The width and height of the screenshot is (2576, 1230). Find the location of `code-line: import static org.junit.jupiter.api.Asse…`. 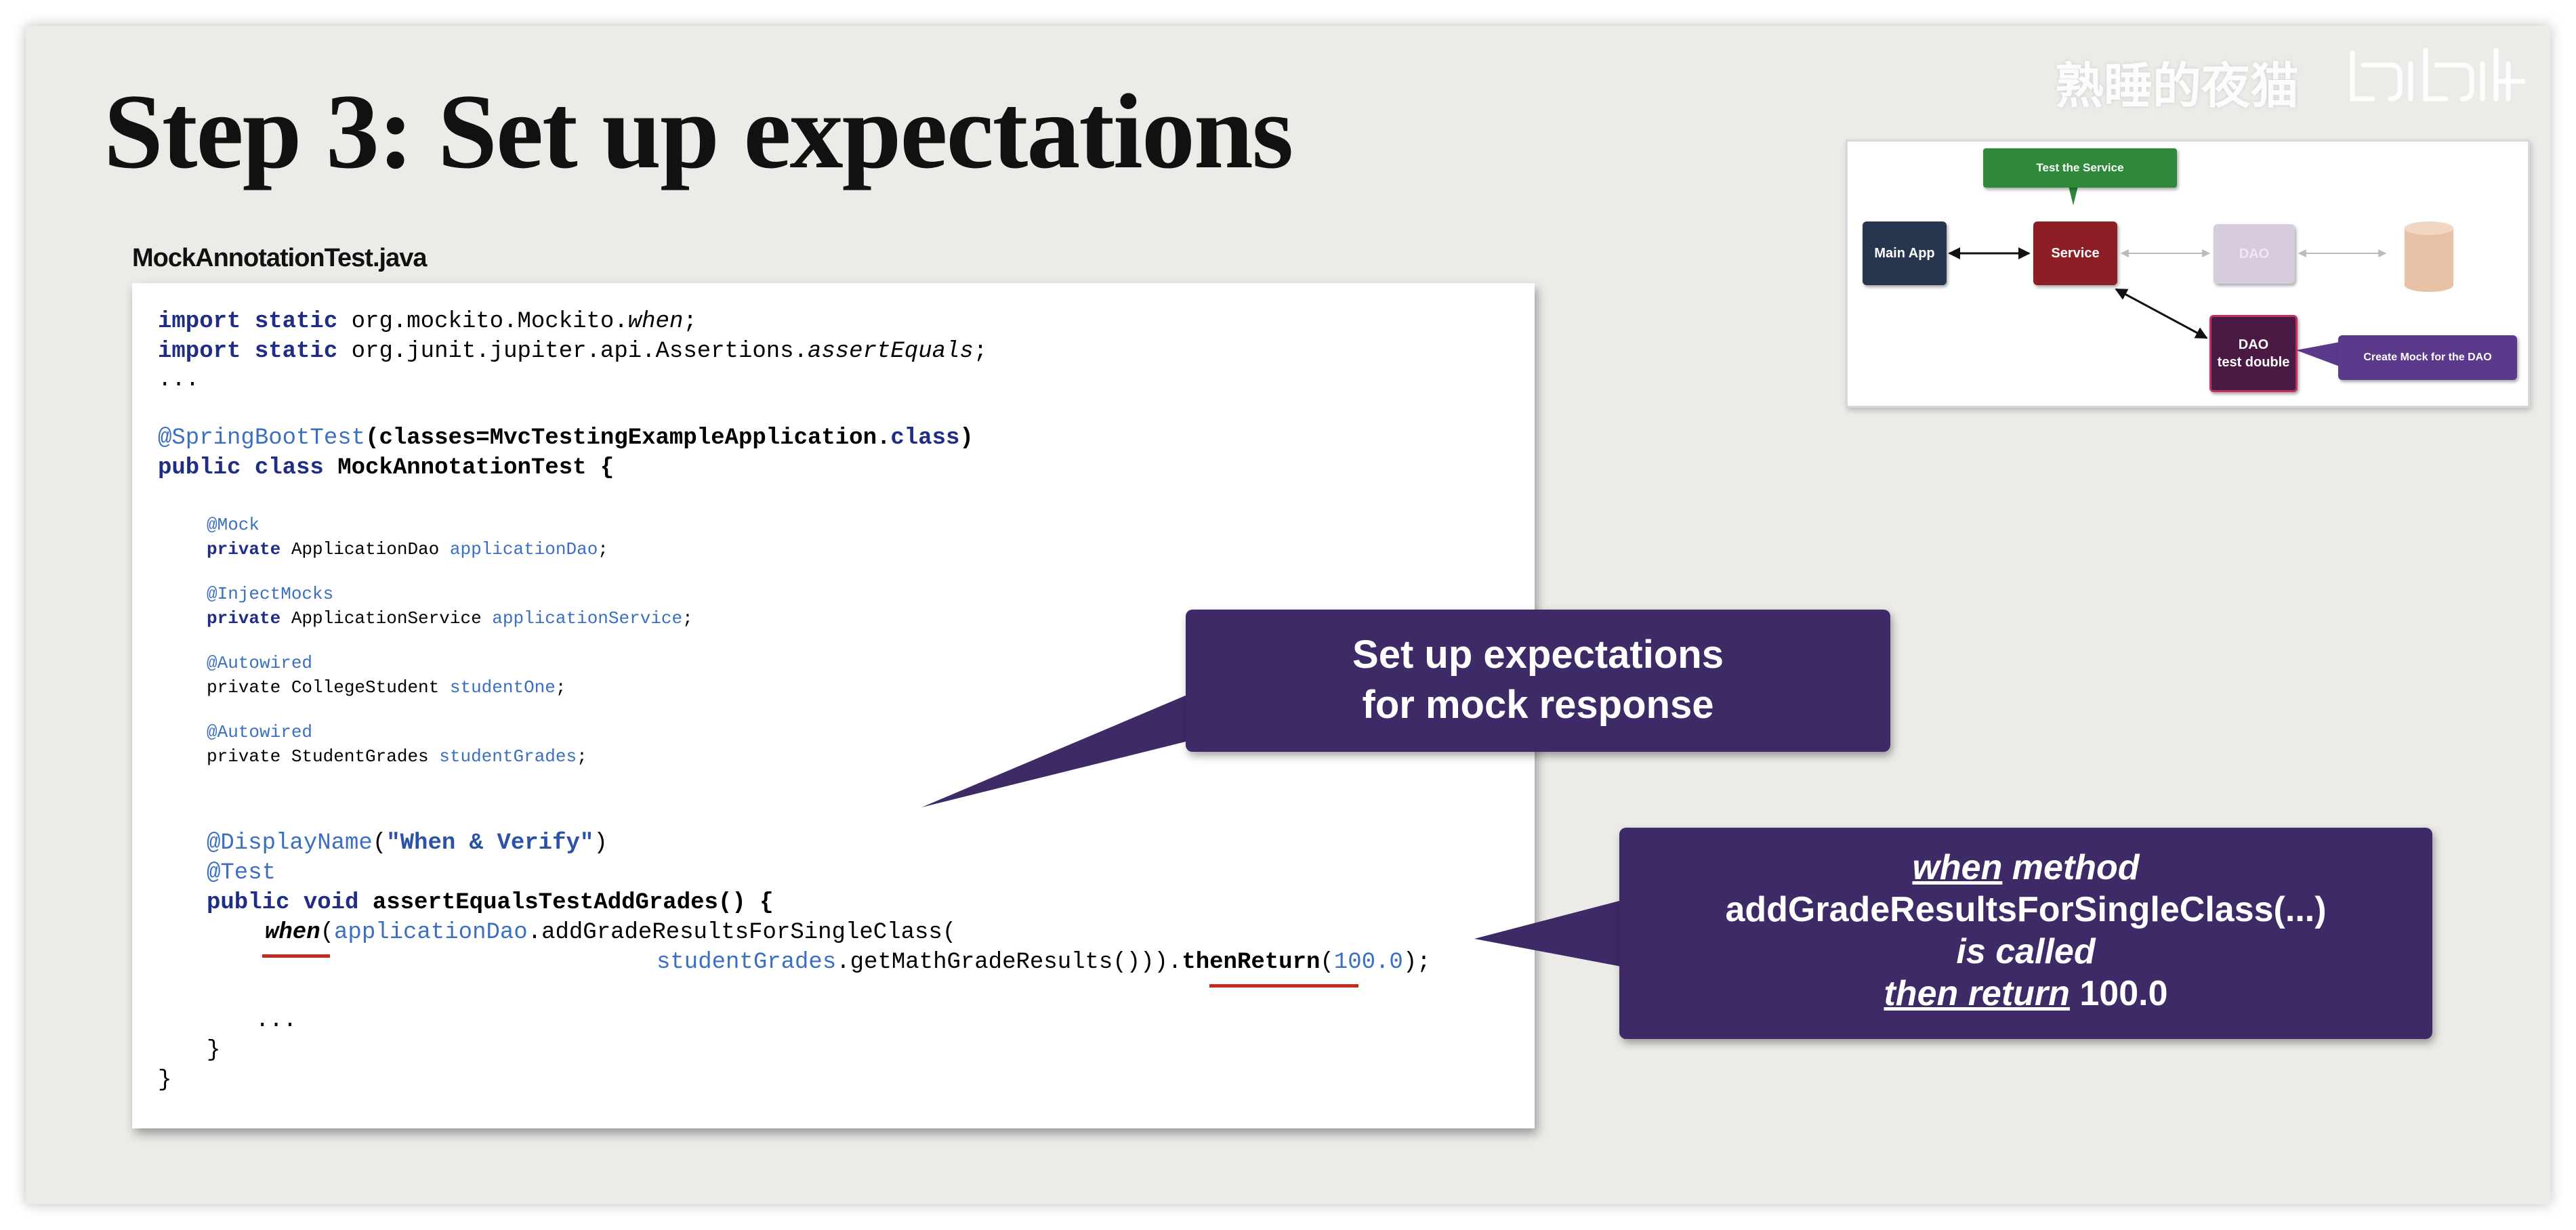

code-line: import static org.junit.jupiter.api.Asse… is located at coordinates (573, 351).